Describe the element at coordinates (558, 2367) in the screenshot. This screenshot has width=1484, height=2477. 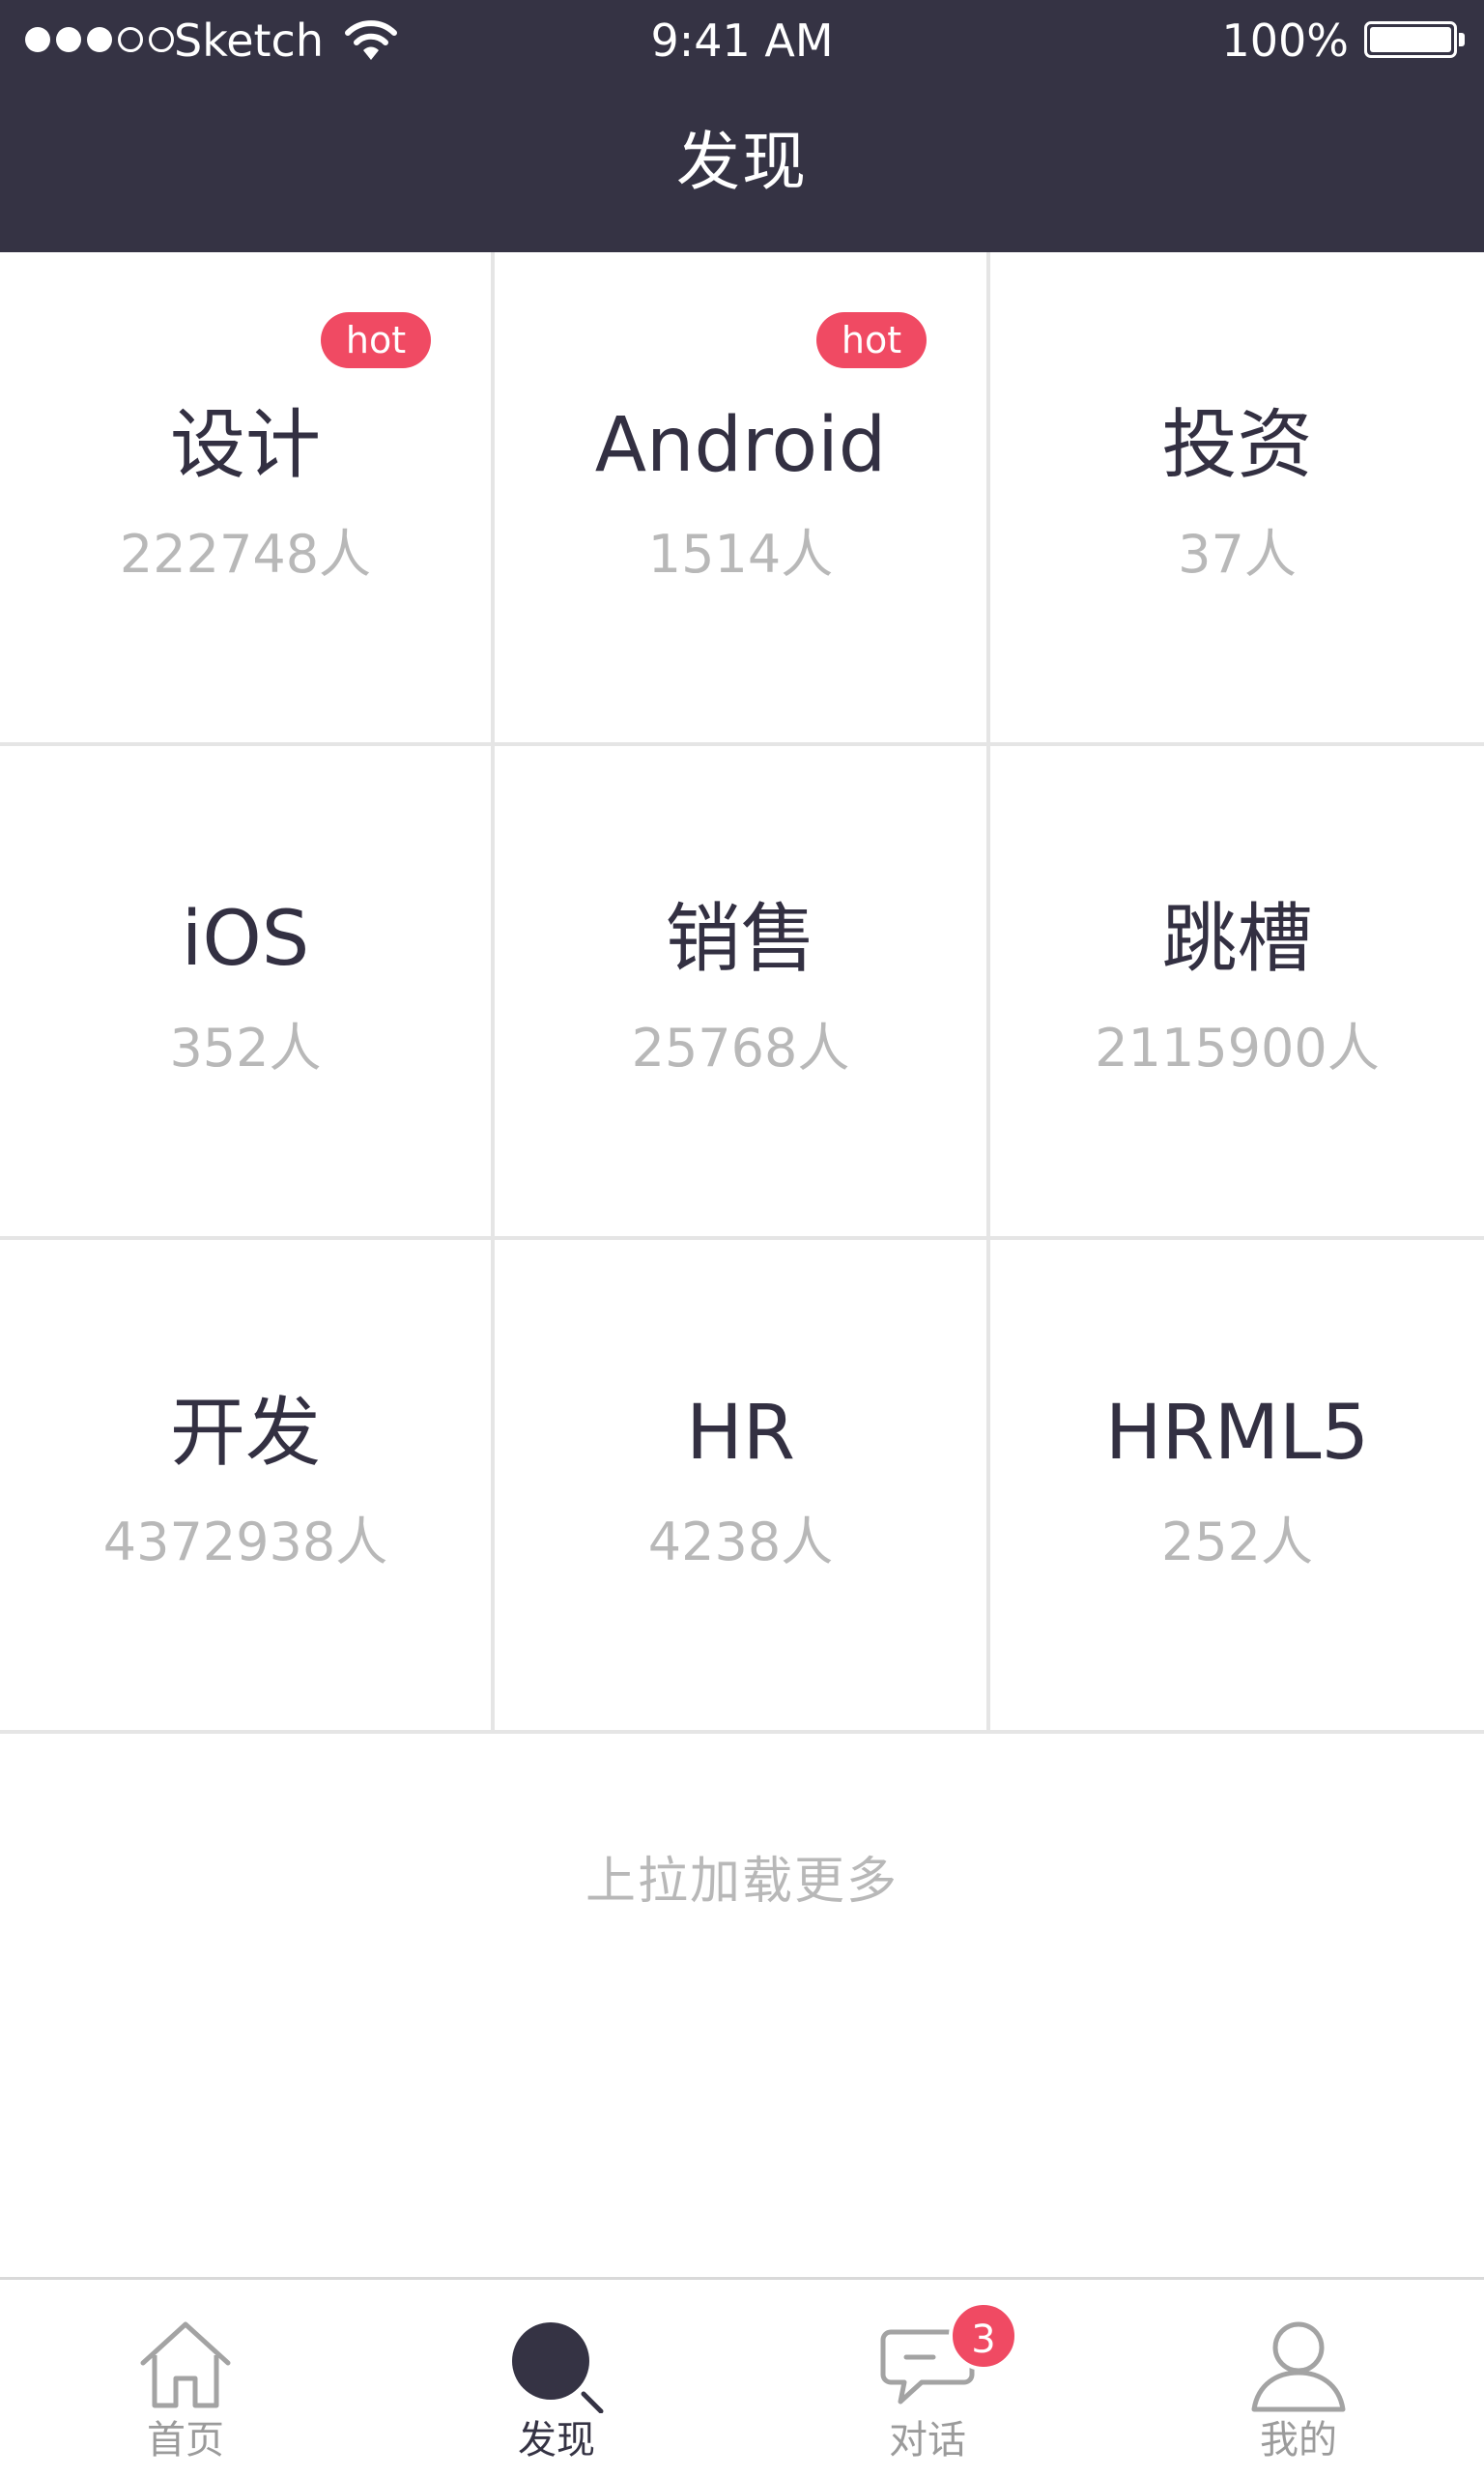
I see `discover-icon` at that location.